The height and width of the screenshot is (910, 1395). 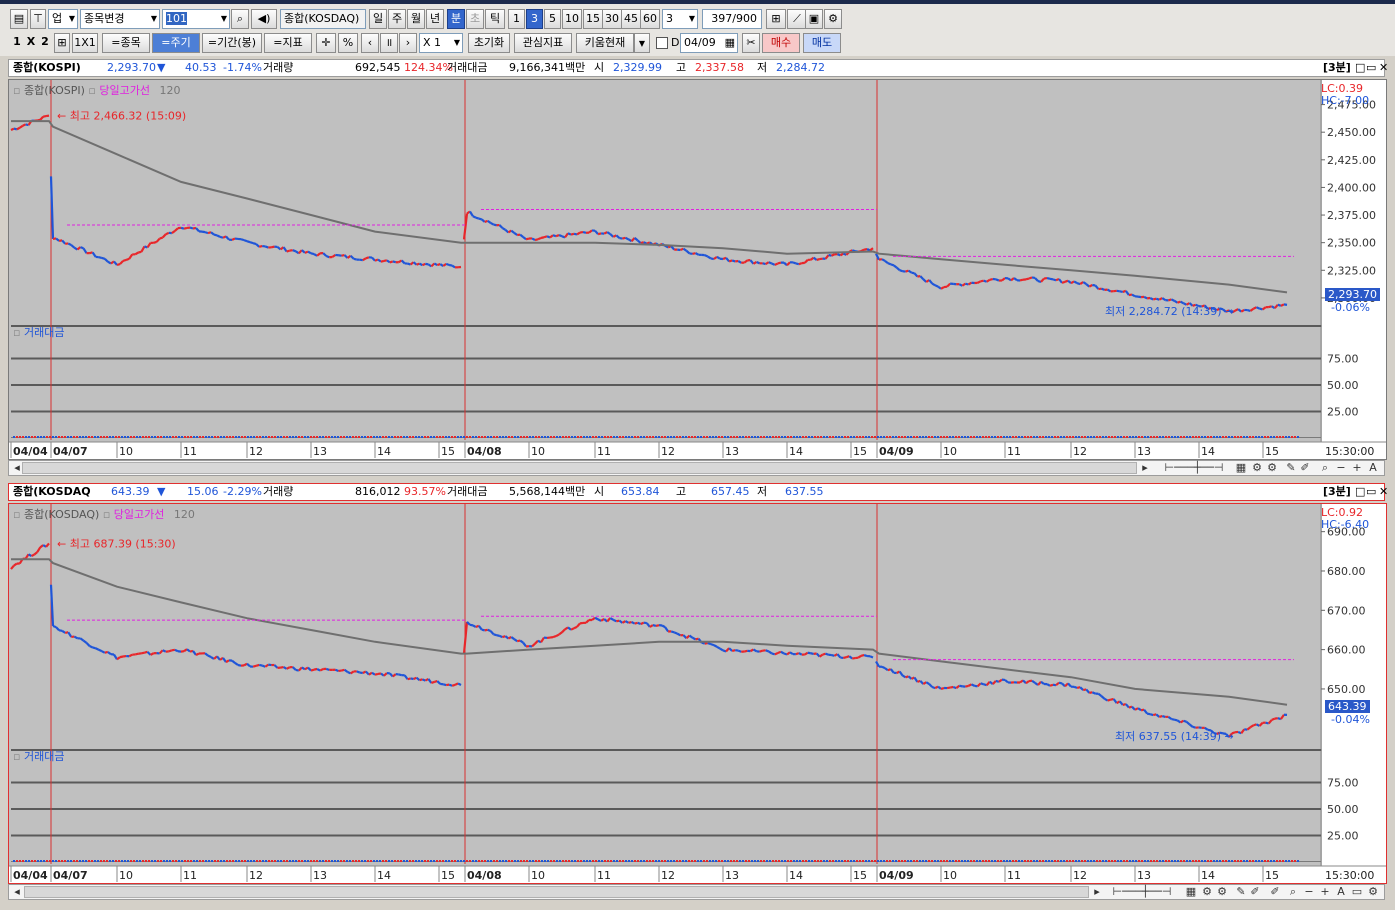 What do you see at coordinates (593, 19) in the screenshot?
I see `interval-15-button: 15` at bounding box center [593, 19].